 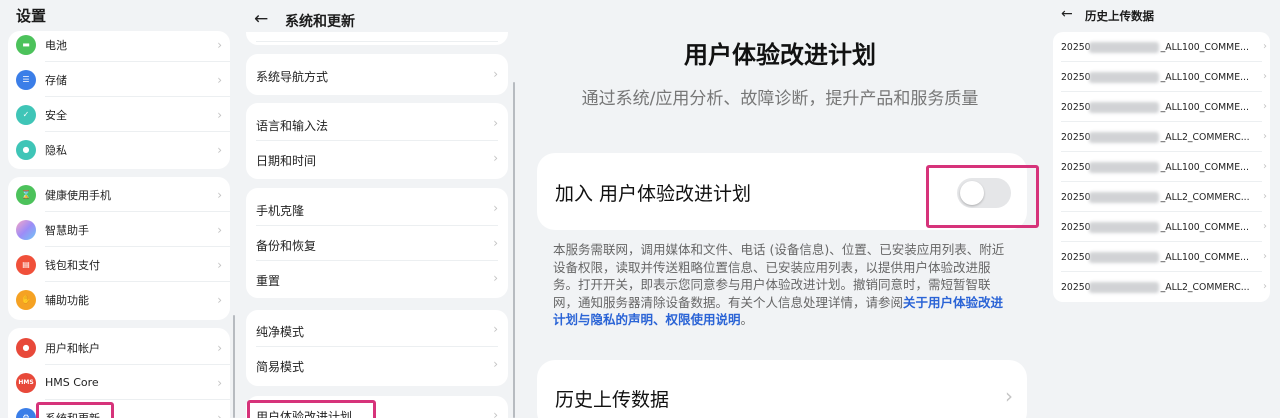 I want to click on settings-group-services: ⌛ 健康使用手机 › 智慧助手 › ▤ 钱包和支付 › ✋ 辅助功能 ›, so click(x=119, y=248).